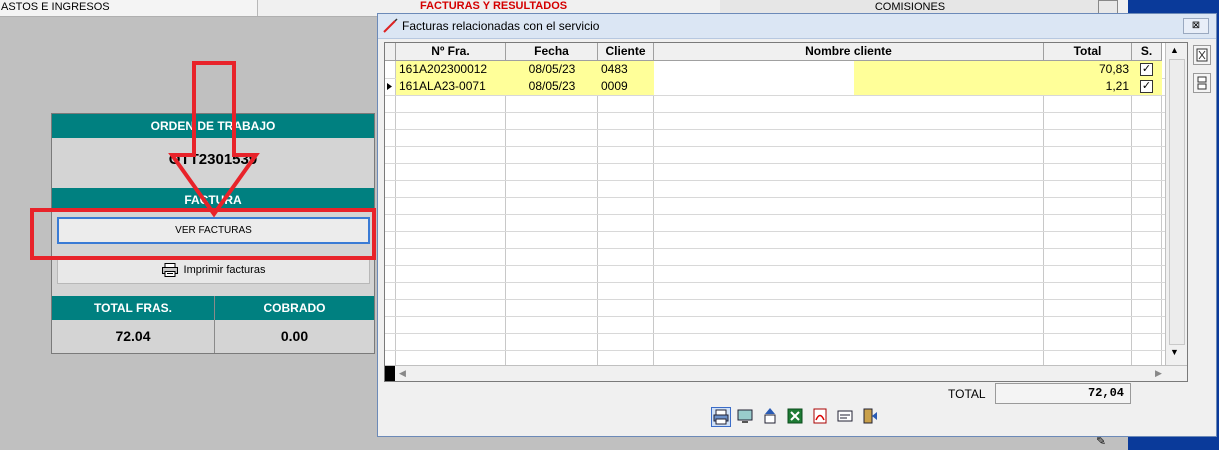 The width and height of the screenshot is (1219, 450). I want to click on exit-button, so click(871, 417).